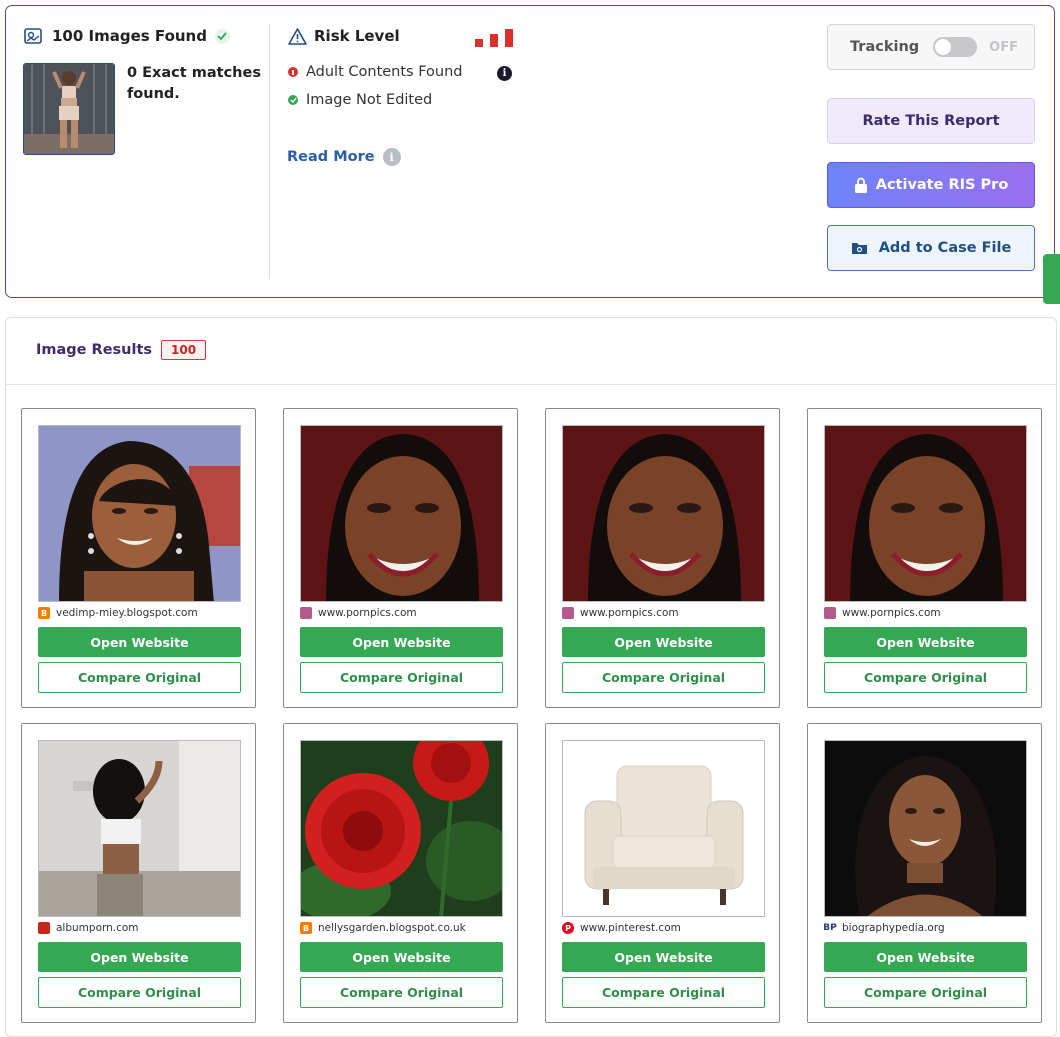 This screenshot has width=1060, height=1037. What do you see at coordinates (297, 36) in the screenshot?
I see `warning-icon` at bounding box center [297, 36].